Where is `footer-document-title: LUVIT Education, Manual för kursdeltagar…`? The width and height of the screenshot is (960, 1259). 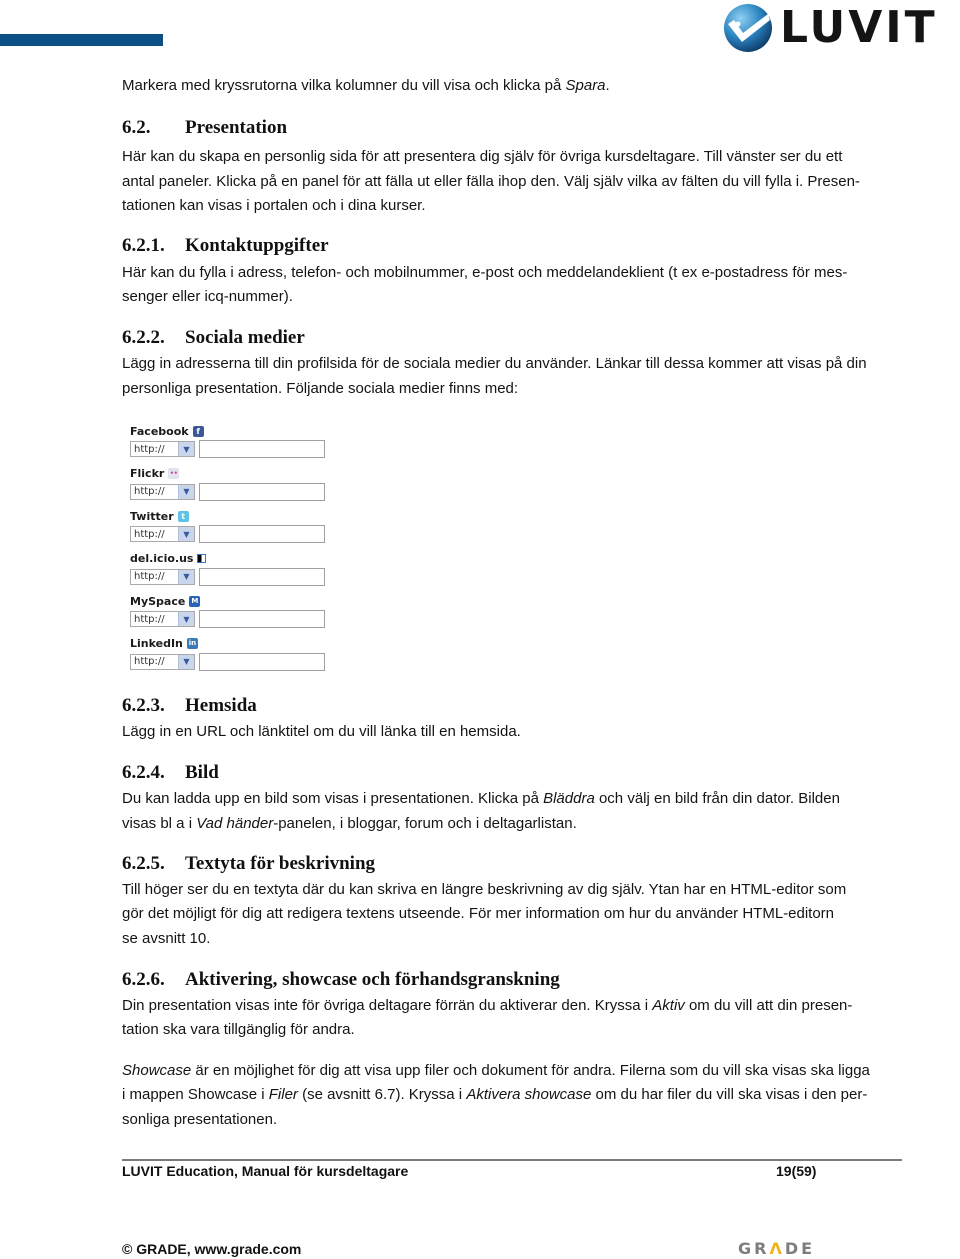
footer-document-title: LUVIT Education, Manual för kursdeltagar… is located at coordinates (265, 1171).